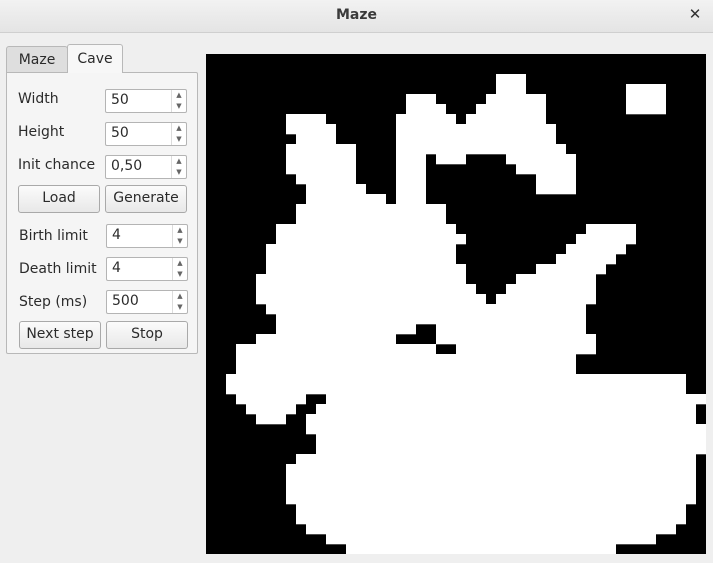  Describe the element at coordinates (179, 95) in the screenshot. I see `width-increment-icon: ▲` at that location.